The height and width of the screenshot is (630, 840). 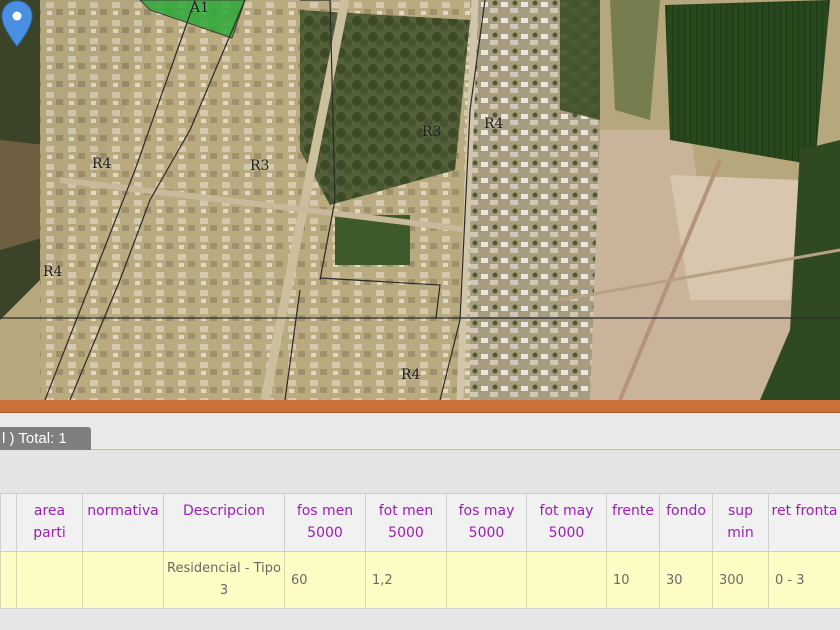 What do you see at coordinates (740, 580) in the screenshot?
I see `table-cell-sup-min: 300` at bounding box center [740, 580].